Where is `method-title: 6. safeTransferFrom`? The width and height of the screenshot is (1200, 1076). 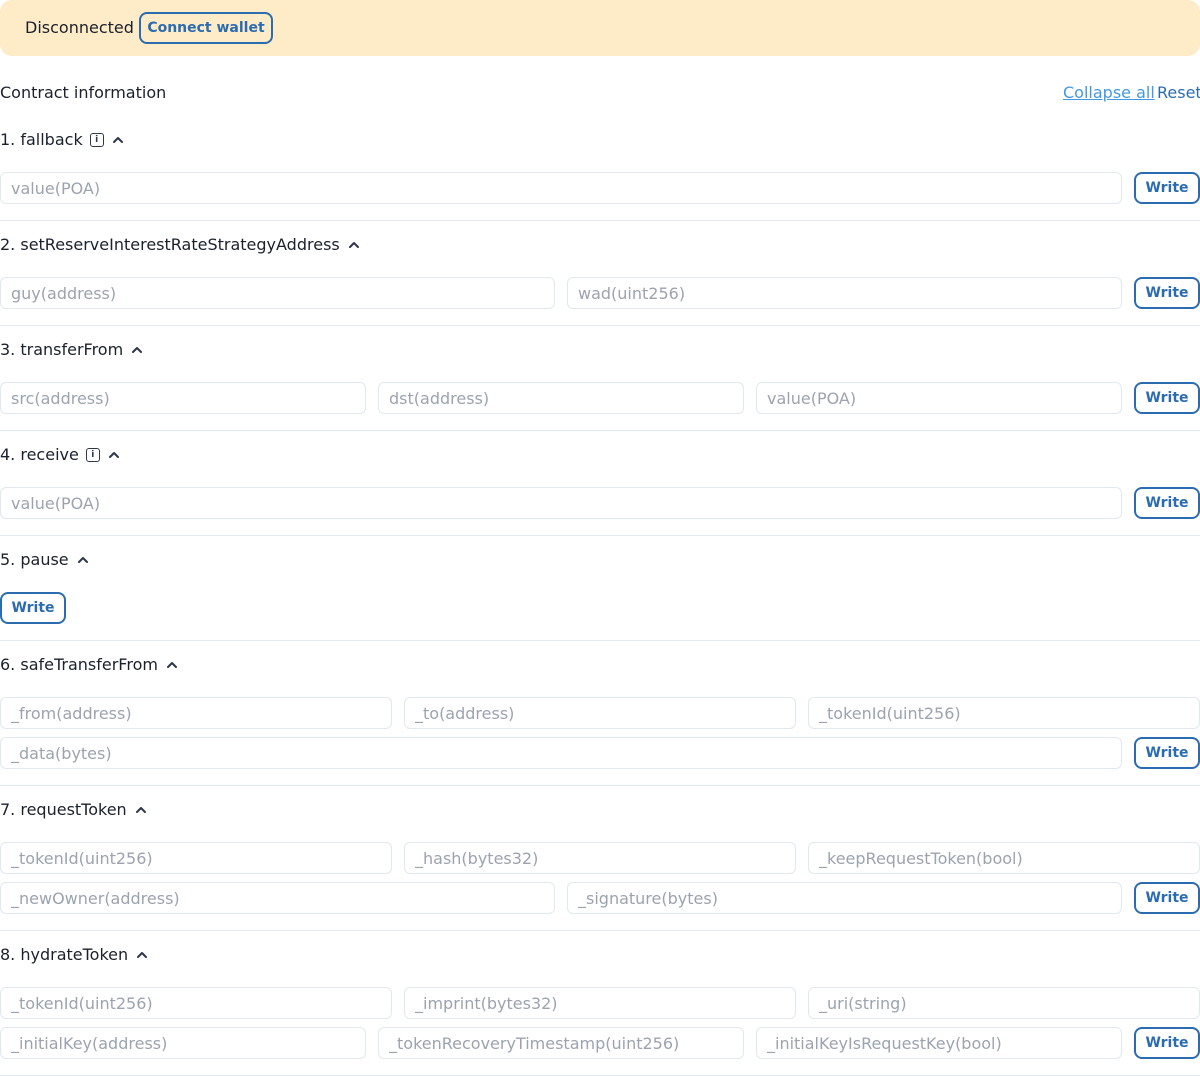
method-title: 6. safeTransferFrom is located at coordinates (79, 664).